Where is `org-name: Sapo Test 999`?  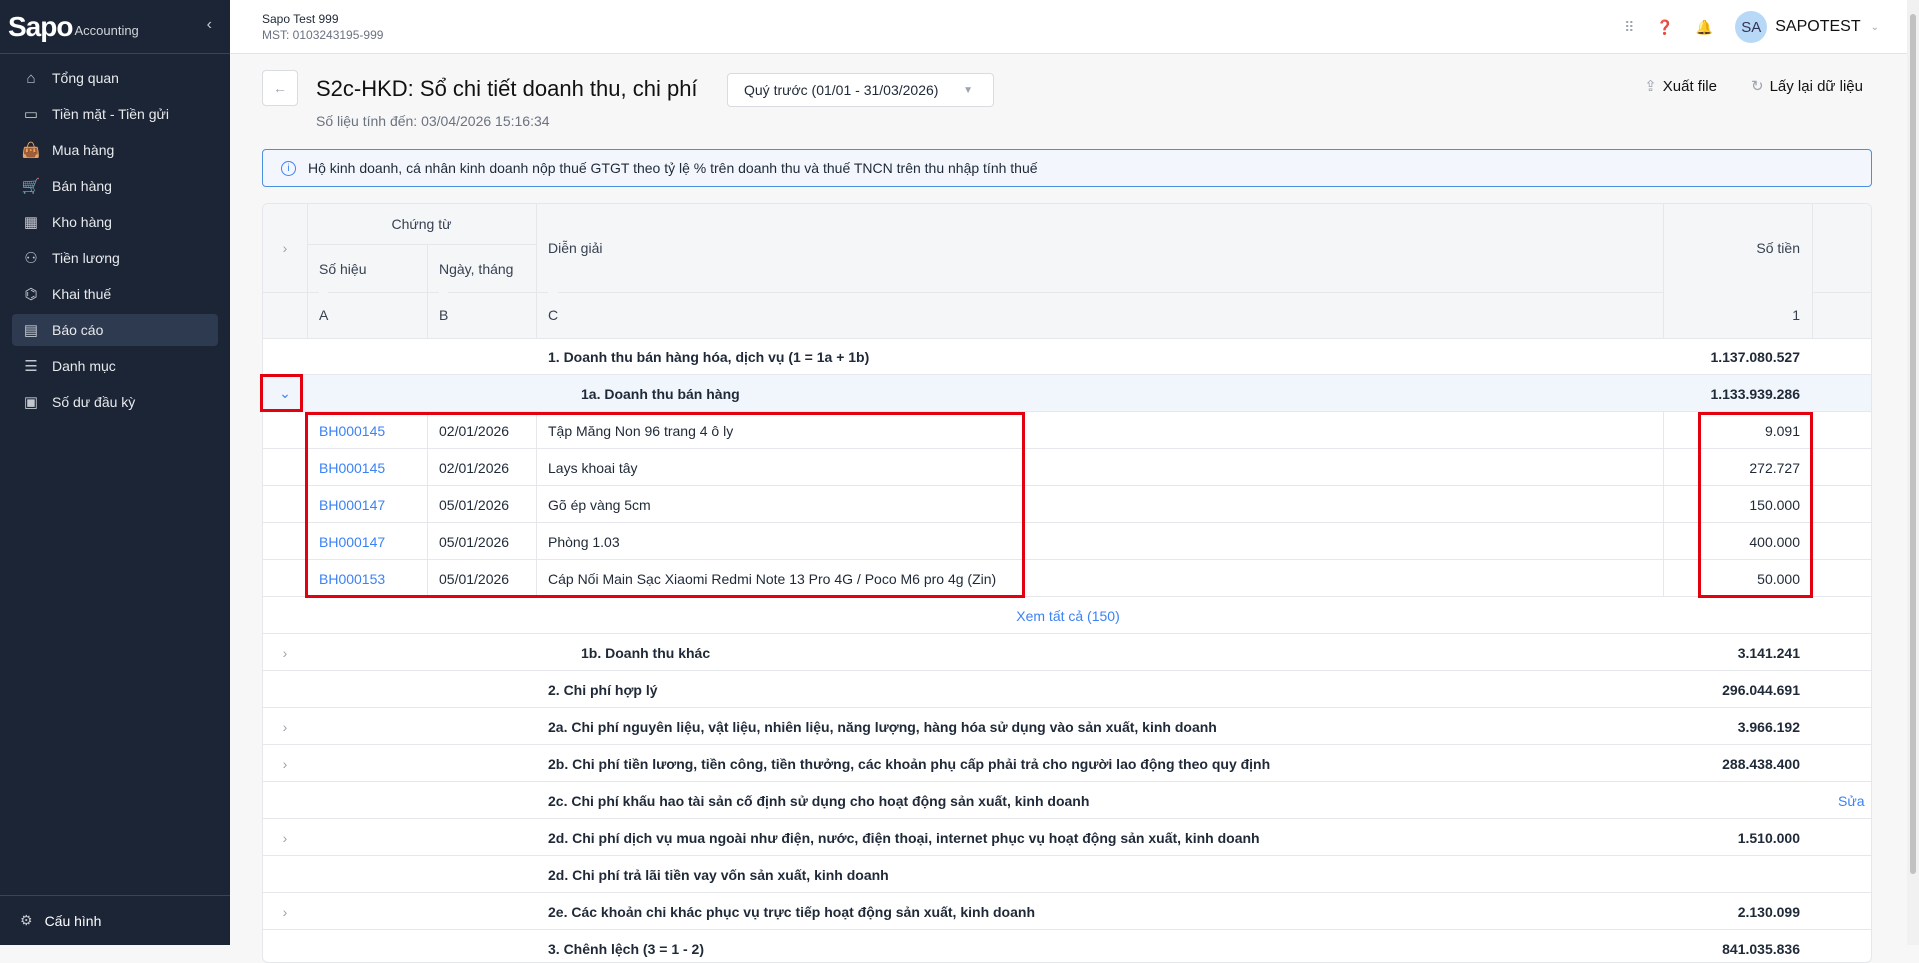
org-name: Sapo Test 999 is located at coordinates (300, 19).